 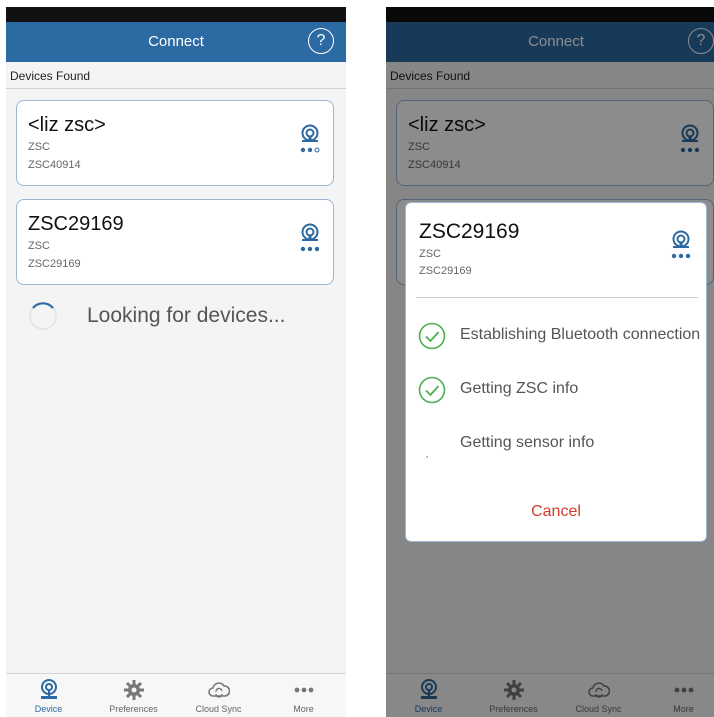 What do you see at coordinates (175, 143) in the screenshot?
I see `device-card-1: <liz zsc> ZSC ZSC40914` at bounding box center [175, 143].